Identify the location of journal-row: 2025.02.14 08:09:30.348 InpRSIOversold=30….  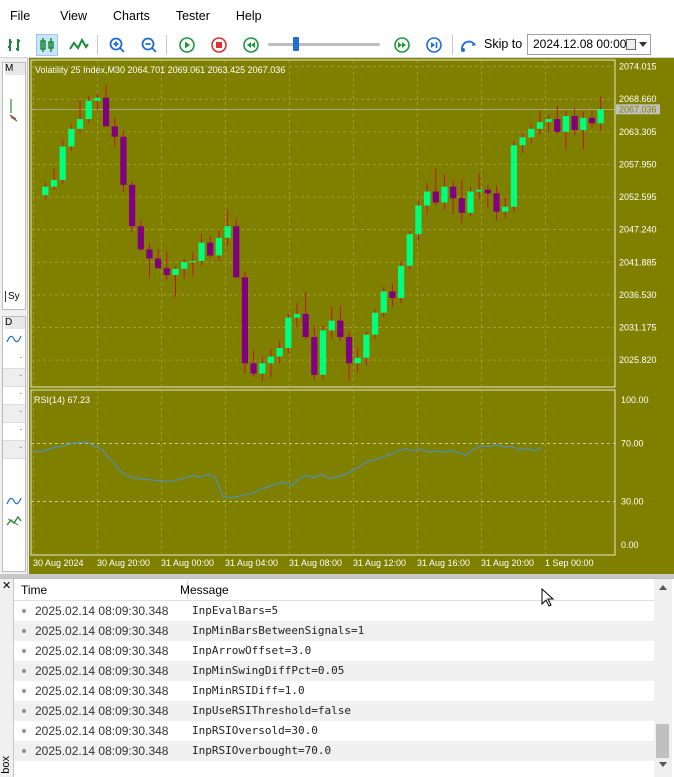
(334, 731).